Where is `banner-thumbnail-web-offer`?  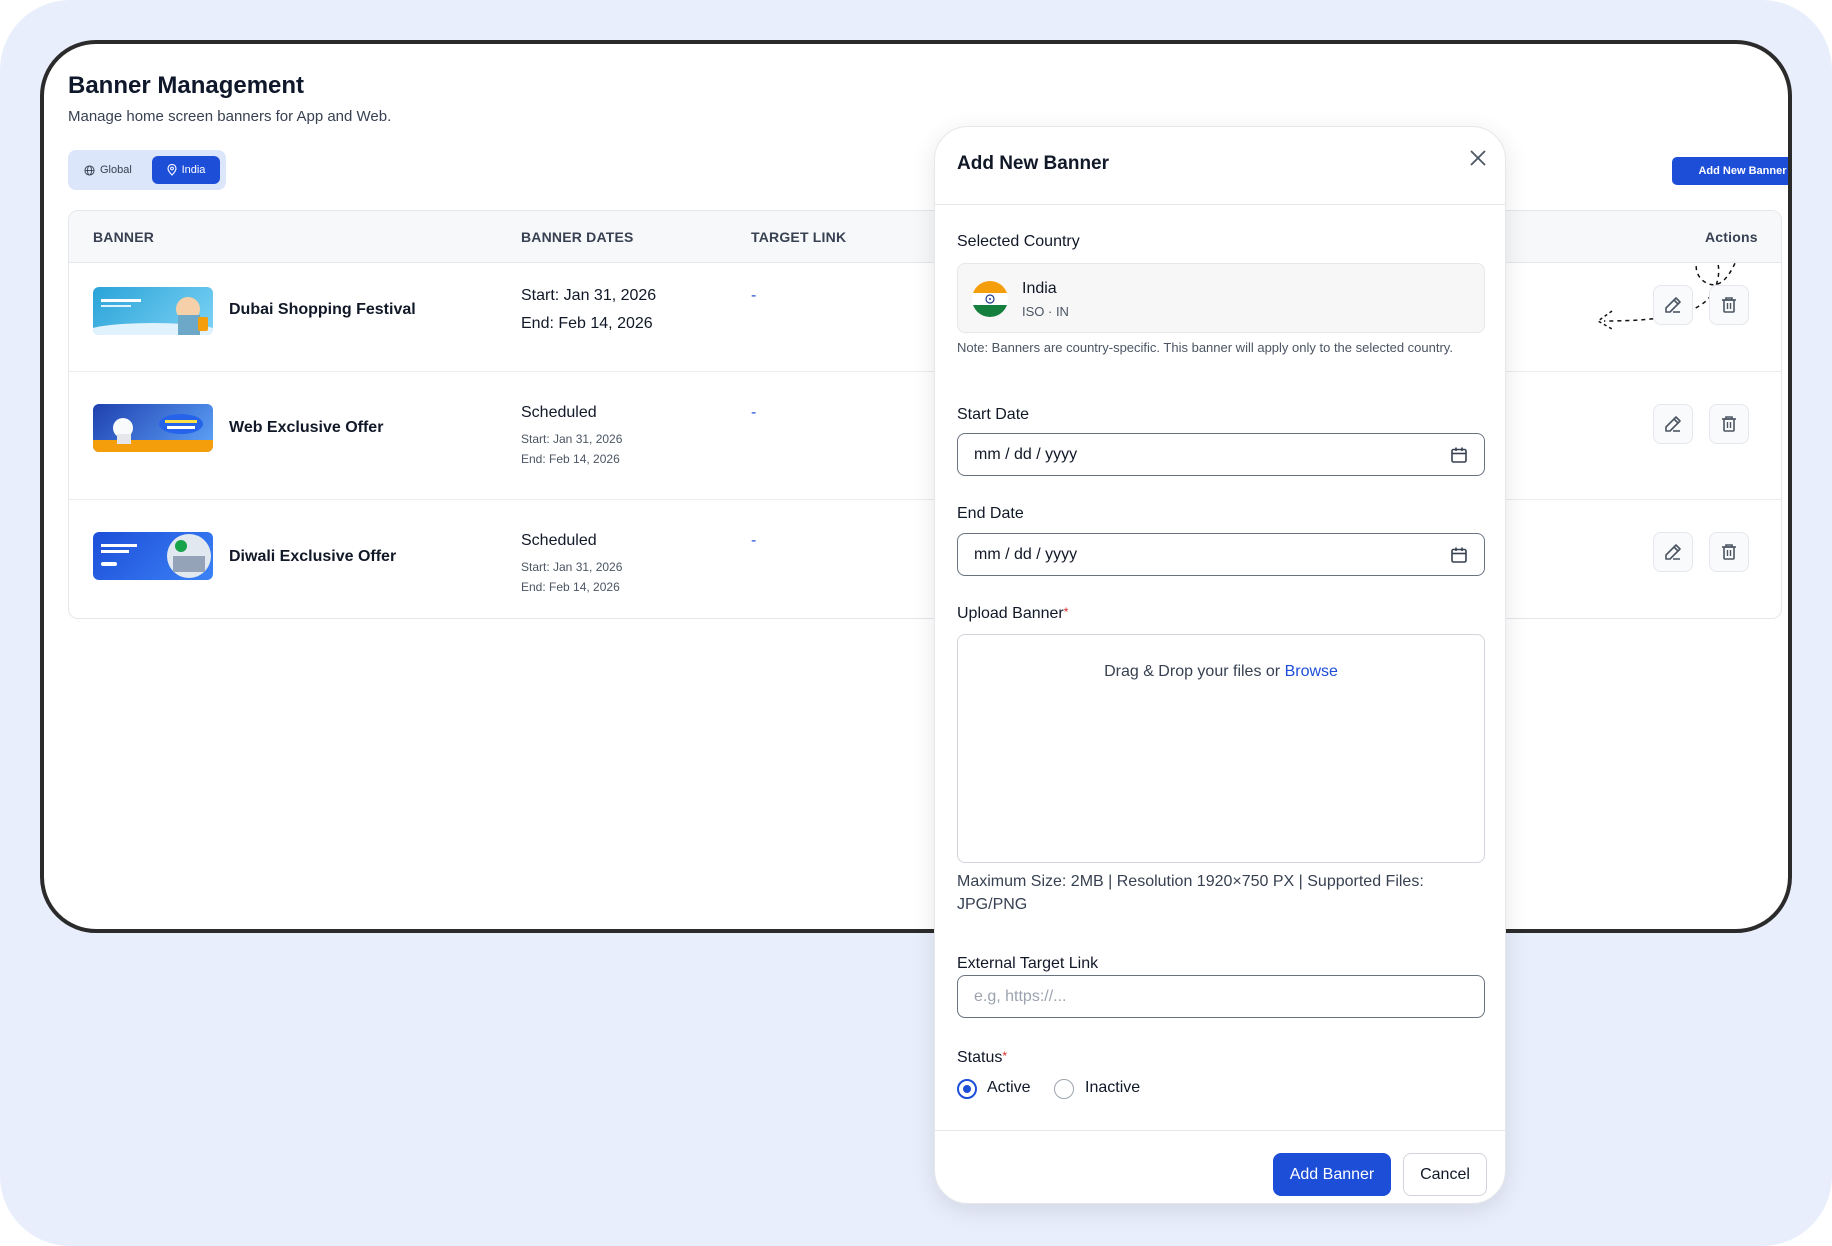 banner-thumbnail-web-offer is located at coordinates (153, 428).